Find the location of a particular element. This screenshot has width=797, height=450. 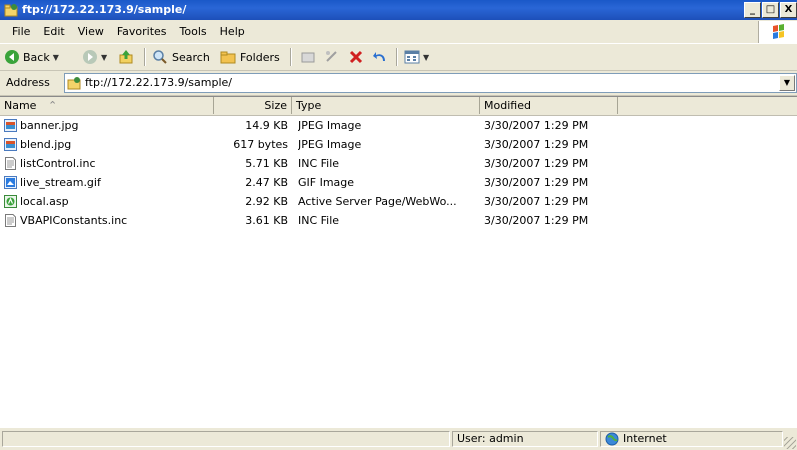

delete-x-icon is located at coordinates (356, 57).